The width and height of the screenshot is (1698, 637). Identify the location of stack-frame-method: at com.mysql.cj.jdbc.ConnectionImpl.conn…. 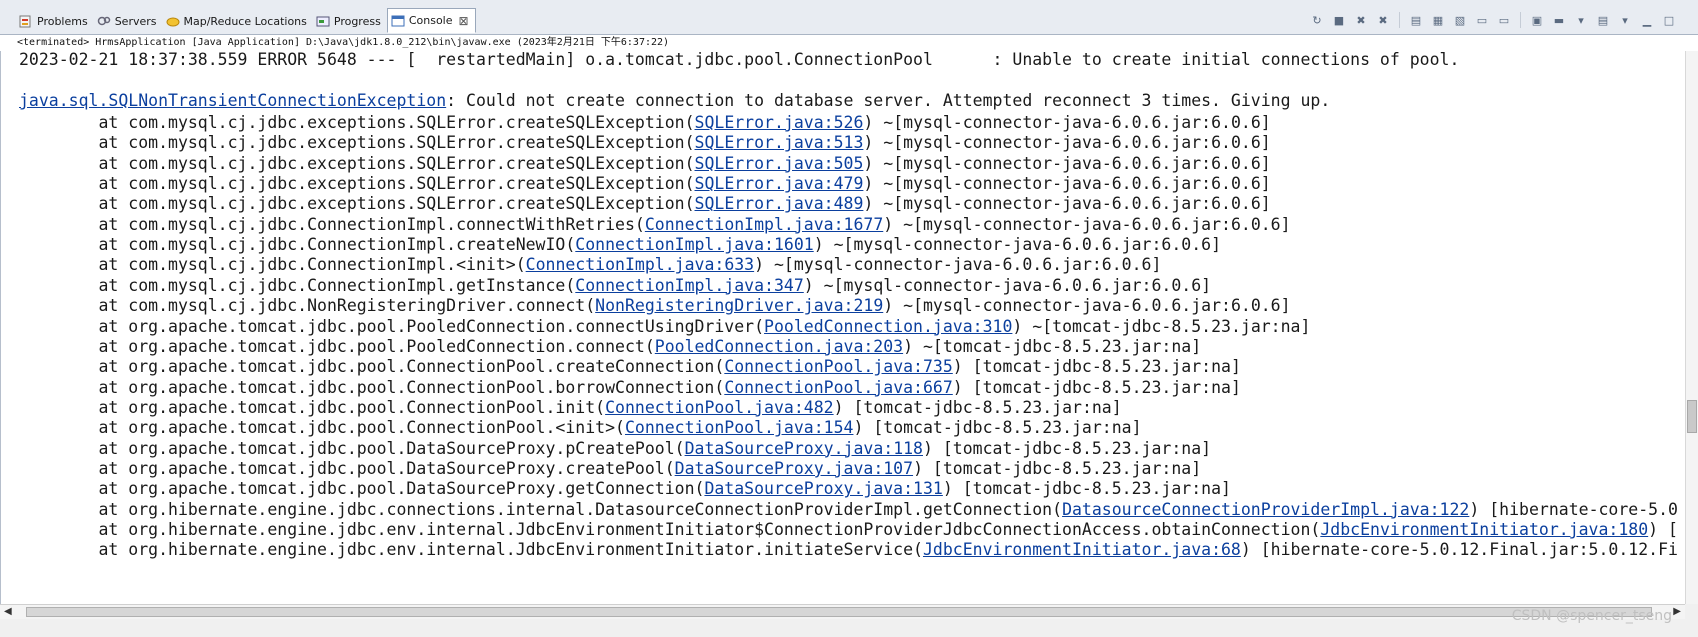
(332, 224).